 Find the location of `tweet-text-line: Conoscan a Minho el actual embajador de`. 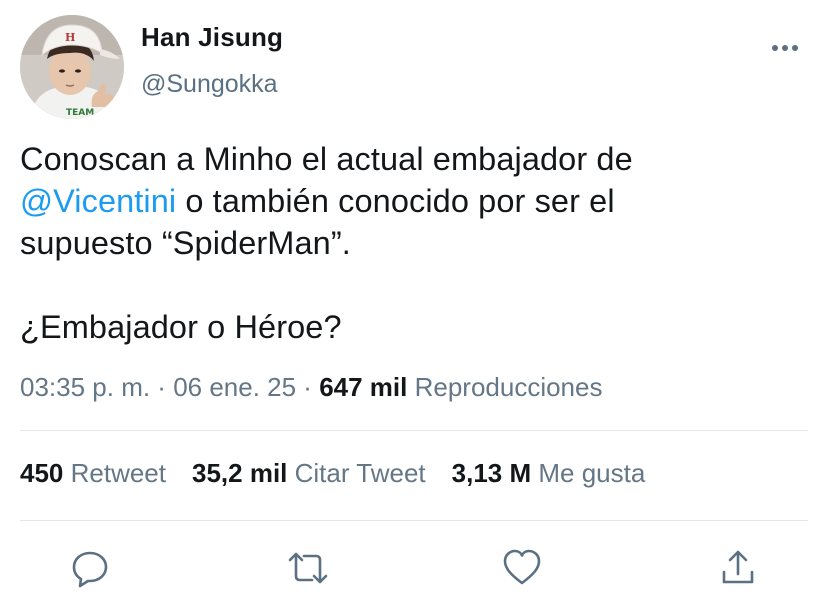

tweet-text-line: Conoscan a Minho el actual embajador de is located at coordinates (326, 159).